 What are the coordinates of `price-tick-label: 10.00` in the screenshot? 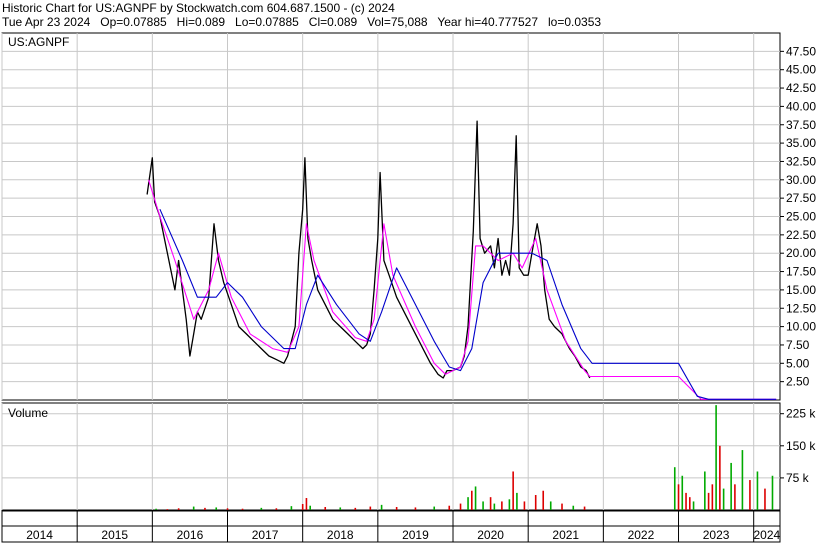 It's located at (801, 327).